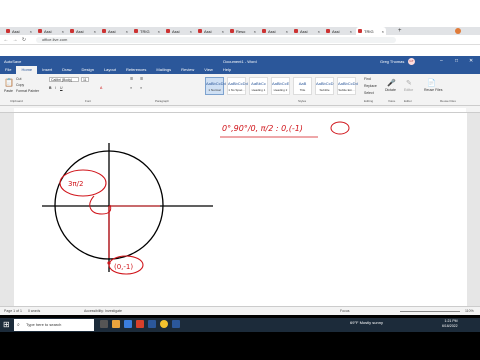 The width and height of the screenshot is (480, 360). What do you see at coordinates (104, 324) in the screenshot?
I see `task-view-icon` at bounding box center [104, 324].